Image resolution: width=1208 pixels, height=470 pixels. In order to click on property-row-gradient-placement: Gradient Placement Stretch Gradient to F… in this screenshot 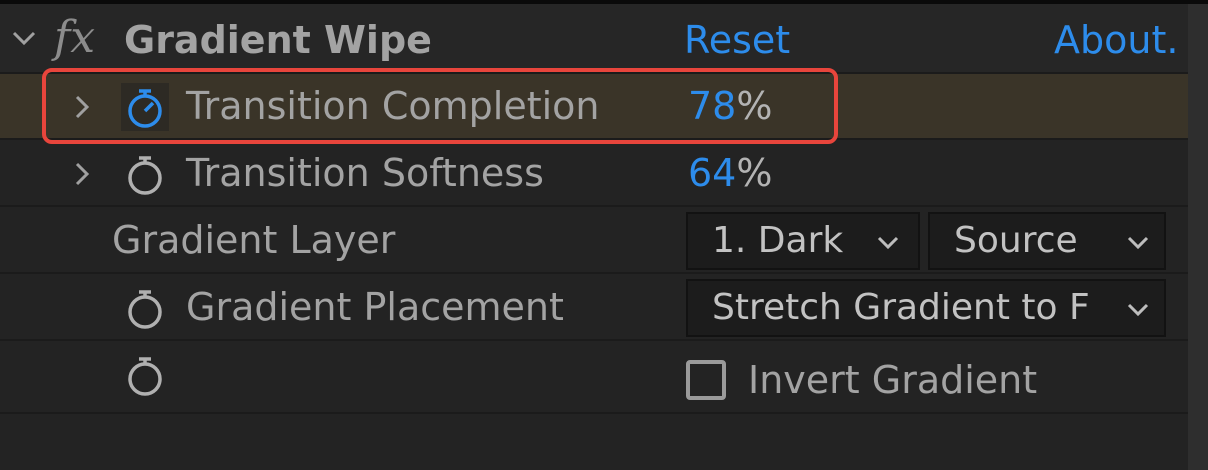, I will do `click(594, 308)`.